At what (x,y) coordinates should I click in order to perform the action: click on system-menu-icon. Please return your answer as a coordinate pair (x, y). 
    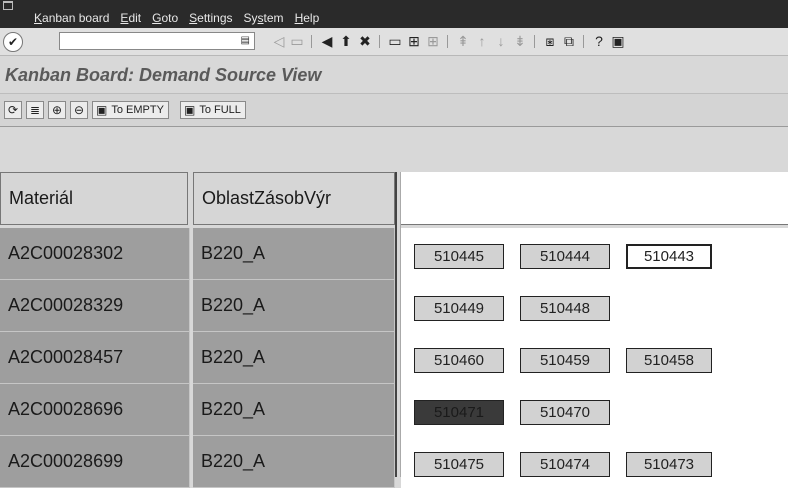
    Looking at the image, I should click on (8, 5).